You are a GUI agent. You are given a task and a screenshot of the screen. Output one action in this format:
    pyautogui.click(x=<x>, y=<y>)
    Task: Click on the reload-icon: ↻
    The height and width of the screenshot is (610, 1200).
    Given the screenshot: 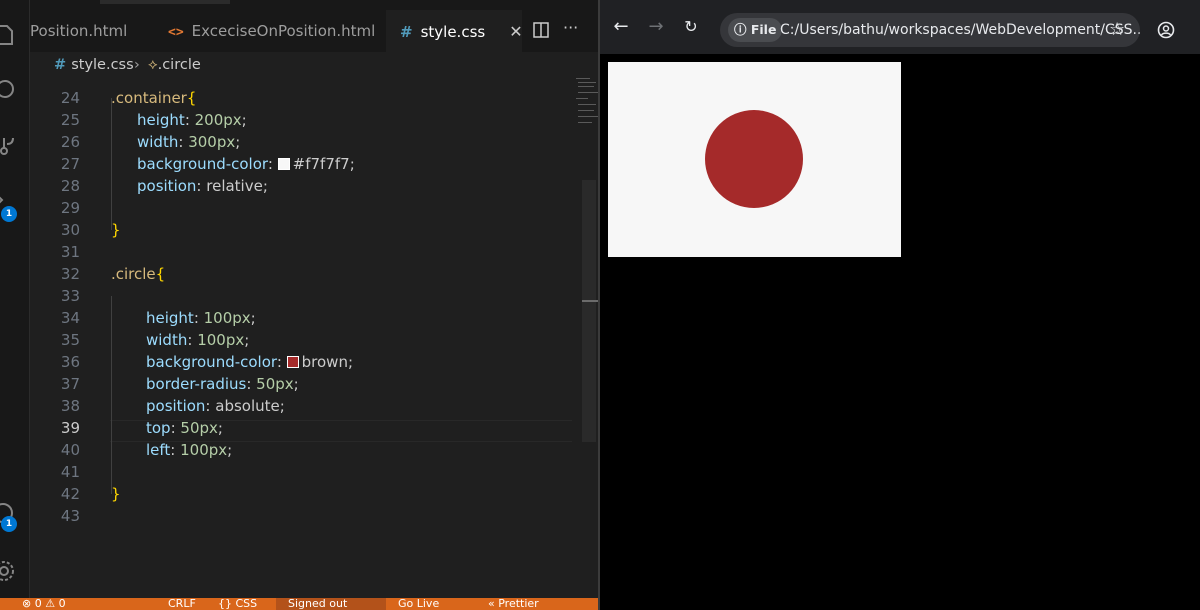 What is the action you would take?
    pyautogui.click(x=691, y=27)
    